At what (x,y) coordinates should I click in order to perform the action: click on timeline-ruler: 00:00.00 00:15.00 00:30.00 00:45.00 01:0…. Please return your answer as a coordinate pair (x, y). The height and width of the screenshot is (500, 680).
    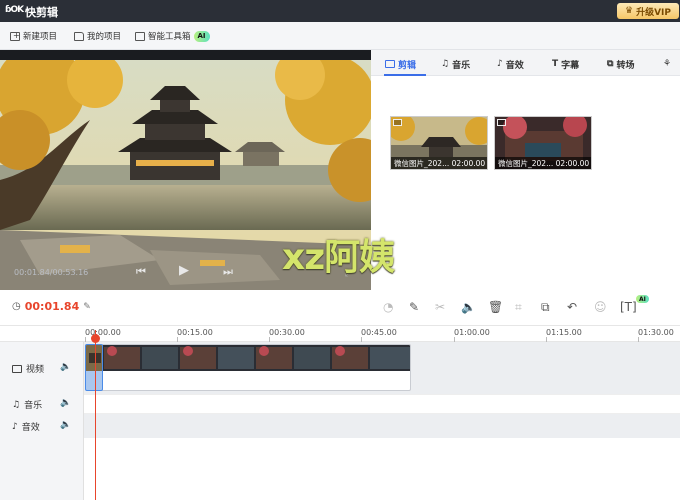
    Looking at the image, I should click on (340, 334).